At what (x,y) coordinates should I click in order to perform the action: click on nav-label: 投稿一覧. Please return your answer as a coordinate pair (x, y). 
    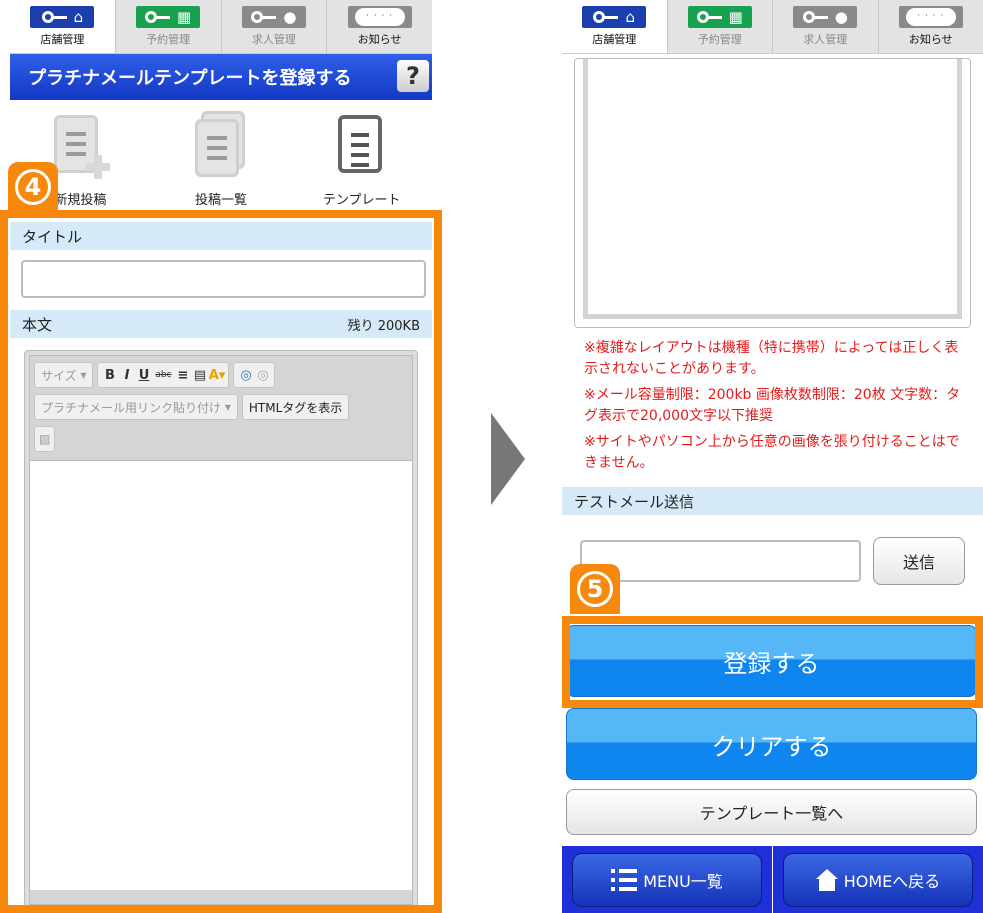
    Looking at the image, I should click on (220, 200).